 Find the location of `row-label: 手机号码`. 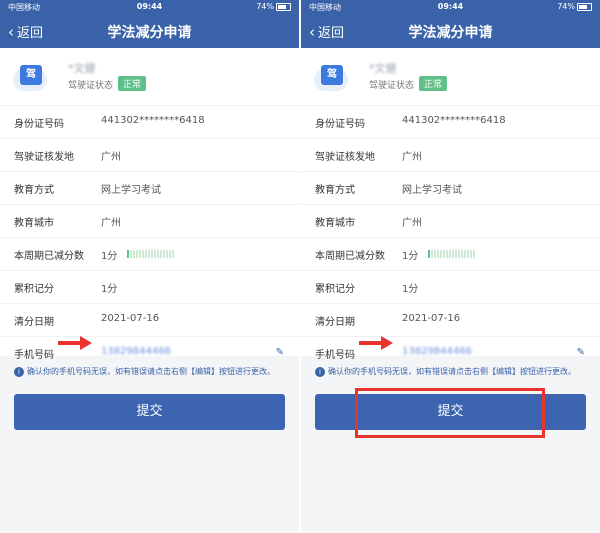

row-label: 手机号码 is located at coordinates (34, 355).